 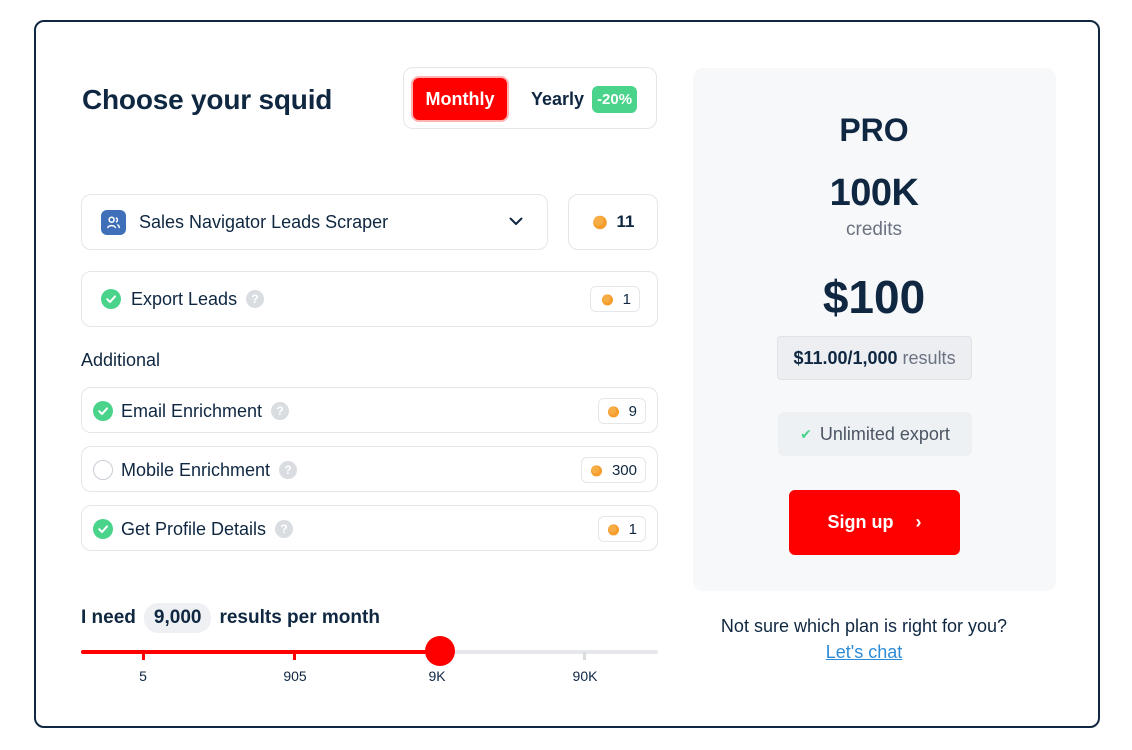 I want to click on option-label: Email Enrichment, so click(x=192, y=411).